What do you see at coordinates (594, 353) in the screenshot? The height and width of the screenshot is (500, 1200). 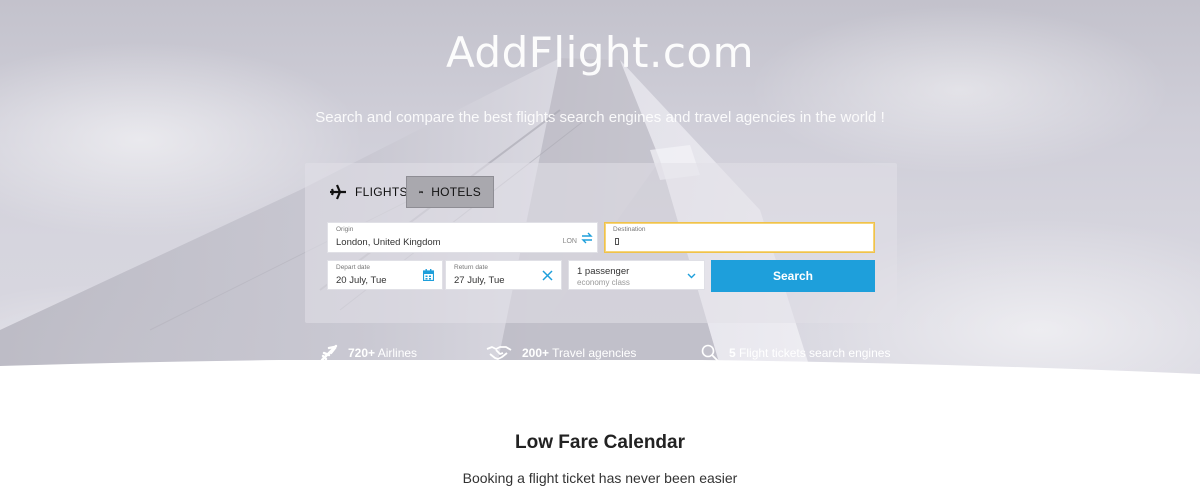 I see `stat-agencies-label: Travel agencies` at bounding box center [594, 353].